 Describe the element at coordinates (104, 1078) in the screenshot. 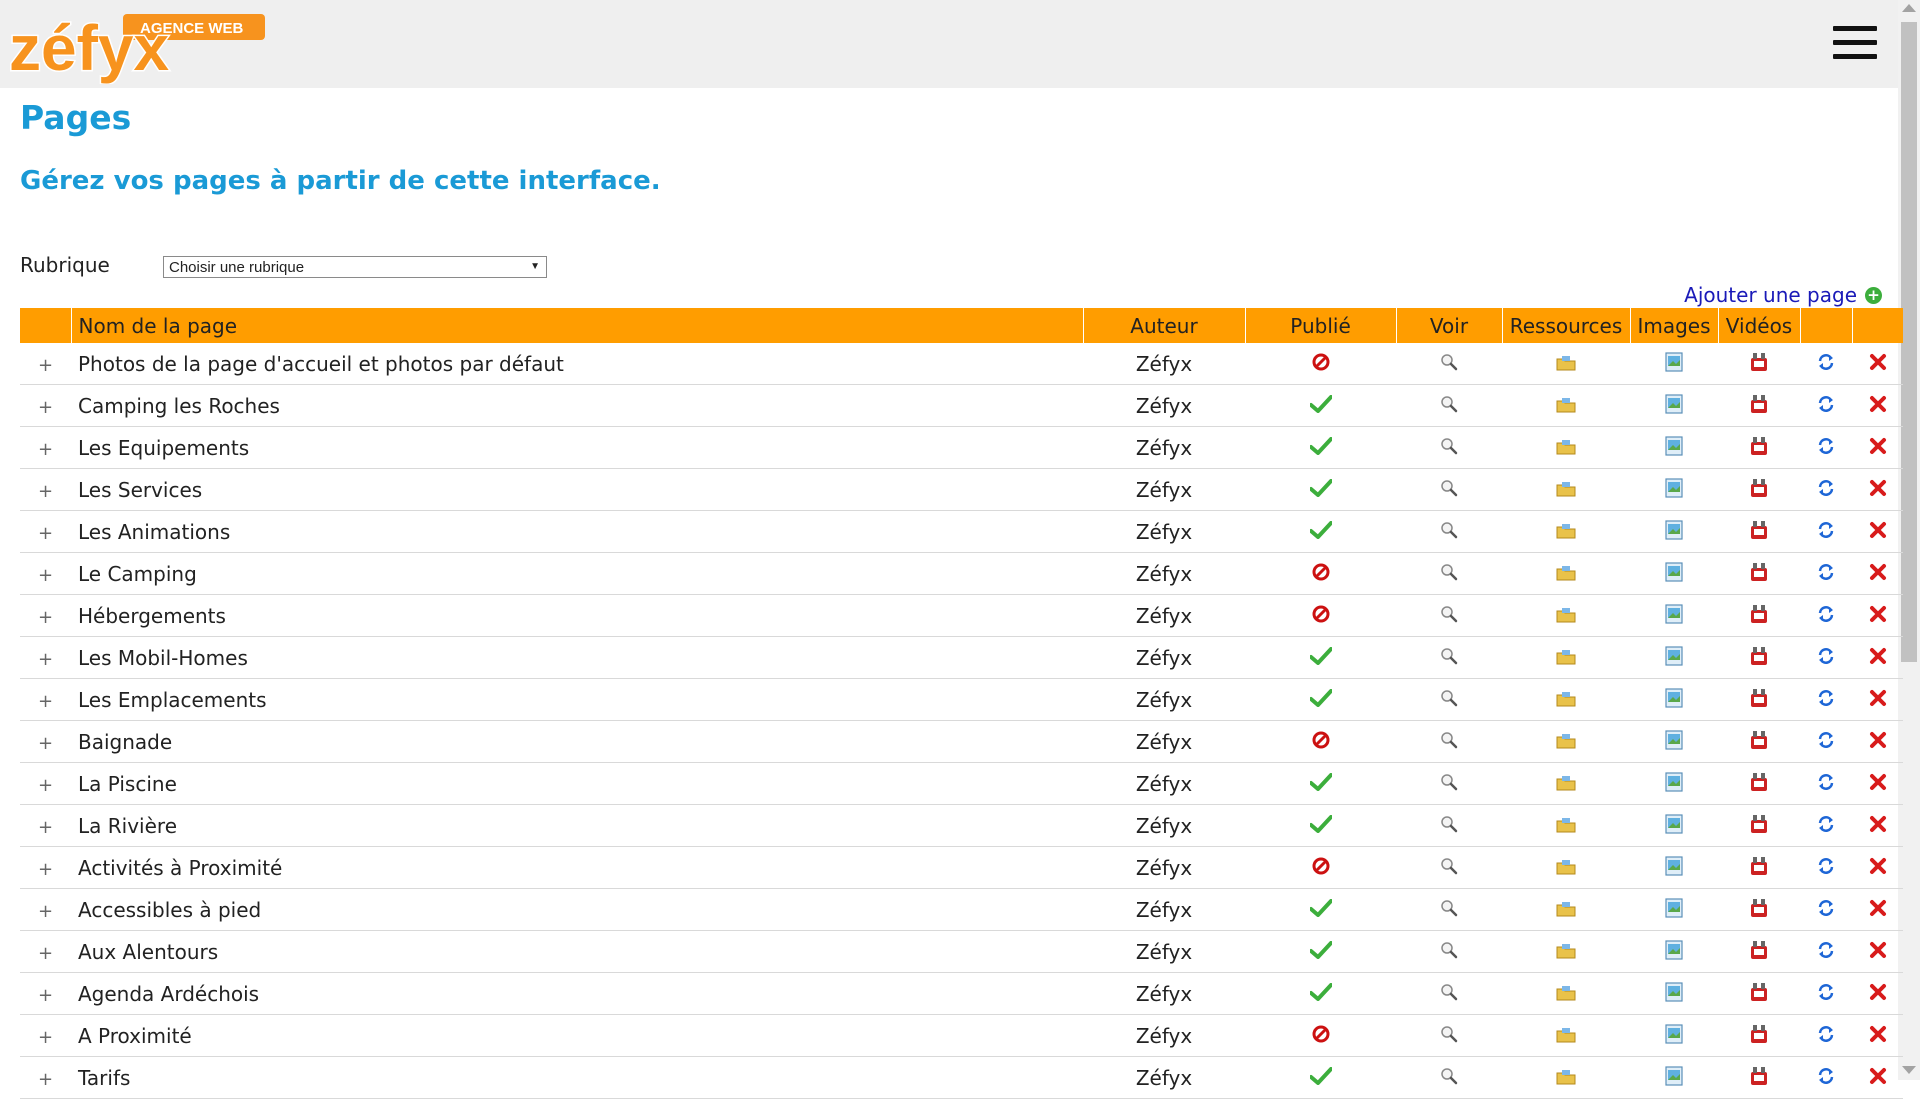

I see `page-name: Tarifs` at that location.